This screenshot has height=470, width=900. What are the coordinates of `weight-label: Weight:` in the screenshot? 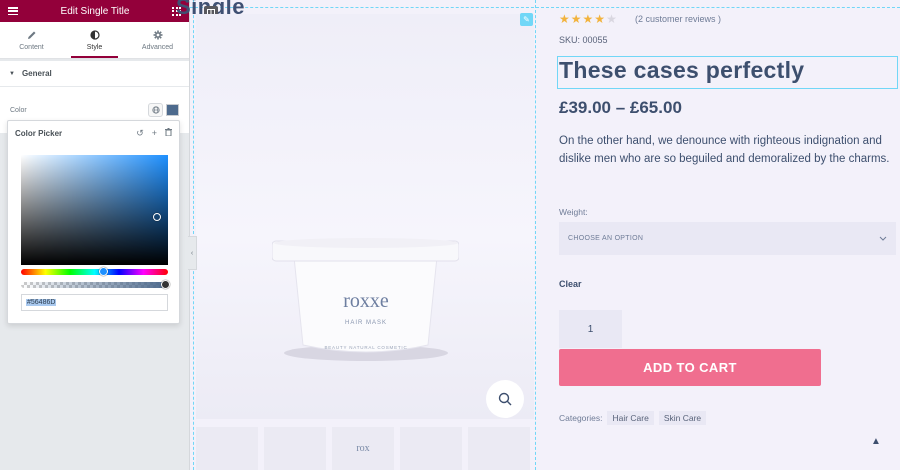 It's located at (573, 212).